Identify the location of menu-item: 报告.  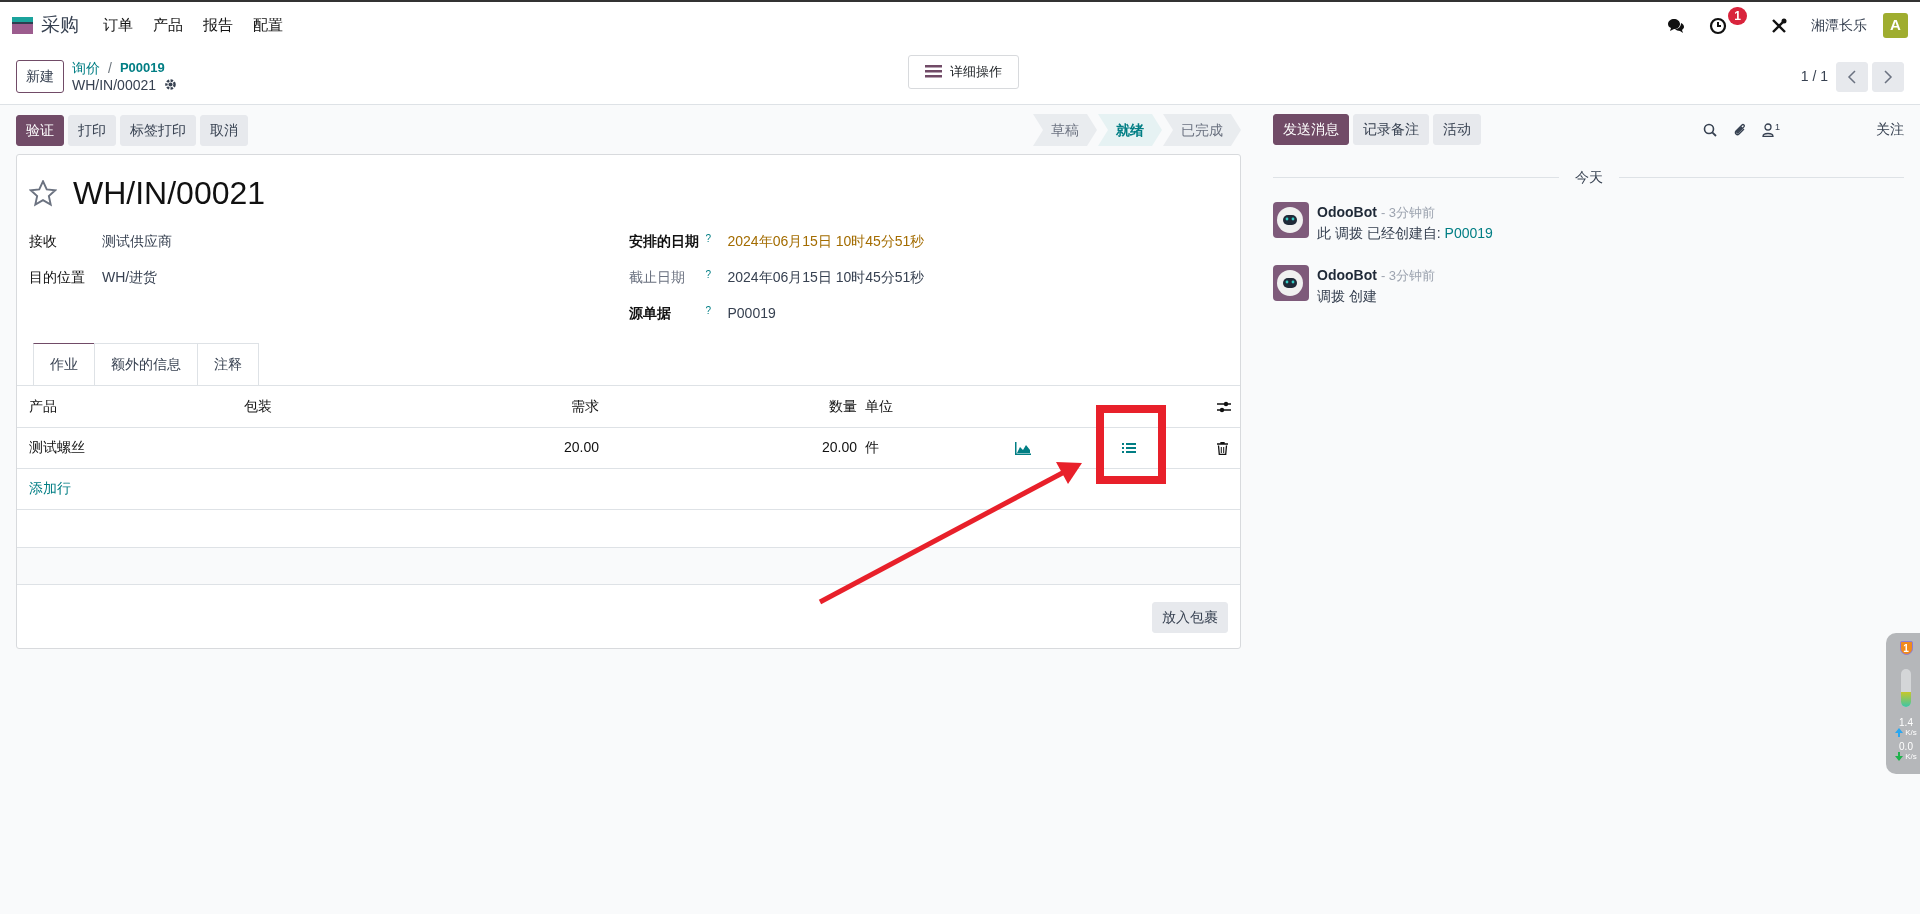
(218, 25).